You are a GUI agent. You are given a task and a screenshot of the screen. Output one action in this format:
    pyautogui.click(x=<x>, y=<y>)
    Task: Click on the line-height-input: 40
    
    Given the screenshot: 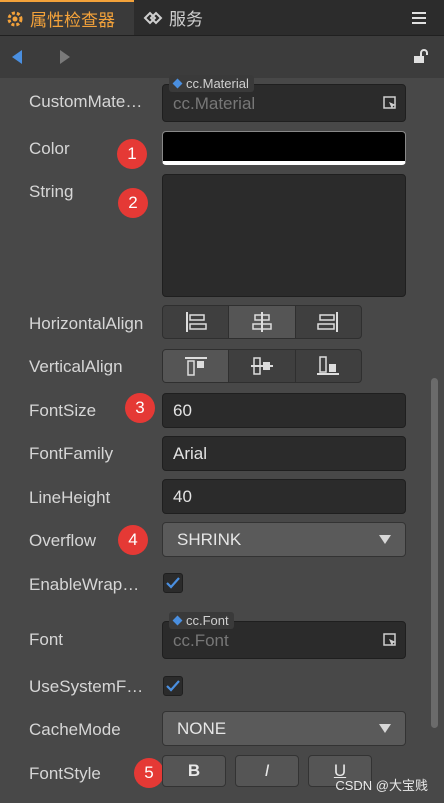 What is the action you would take?
    pyautogui.click(x=284, y=496)
    